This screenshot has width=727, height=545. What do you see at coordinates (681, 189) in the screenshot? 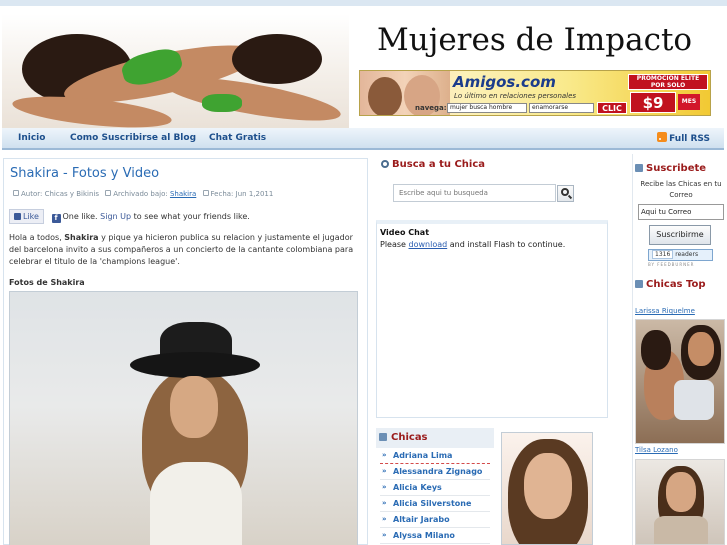
I see `subscribe-text: Recibe las Chicas en tu Correo` at bounding box center [681, 189].